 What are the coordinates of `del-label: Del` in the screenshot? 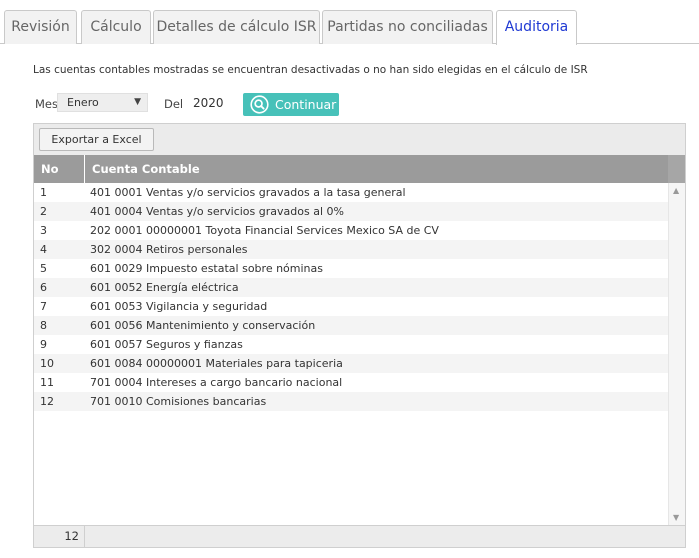 It's located at (174, 104).